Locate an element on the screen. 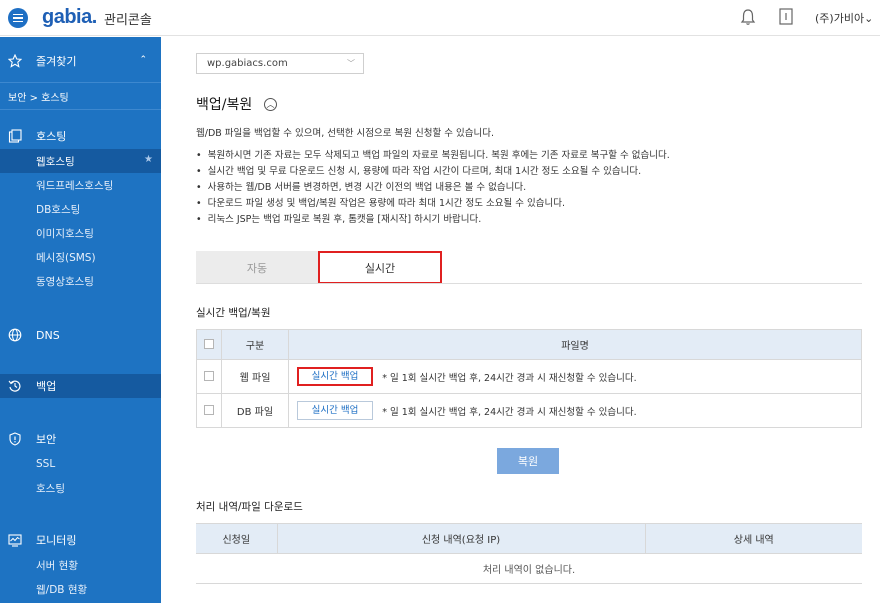  user-menu: (주)가비아⌄ is located at coordinates (844, 18).